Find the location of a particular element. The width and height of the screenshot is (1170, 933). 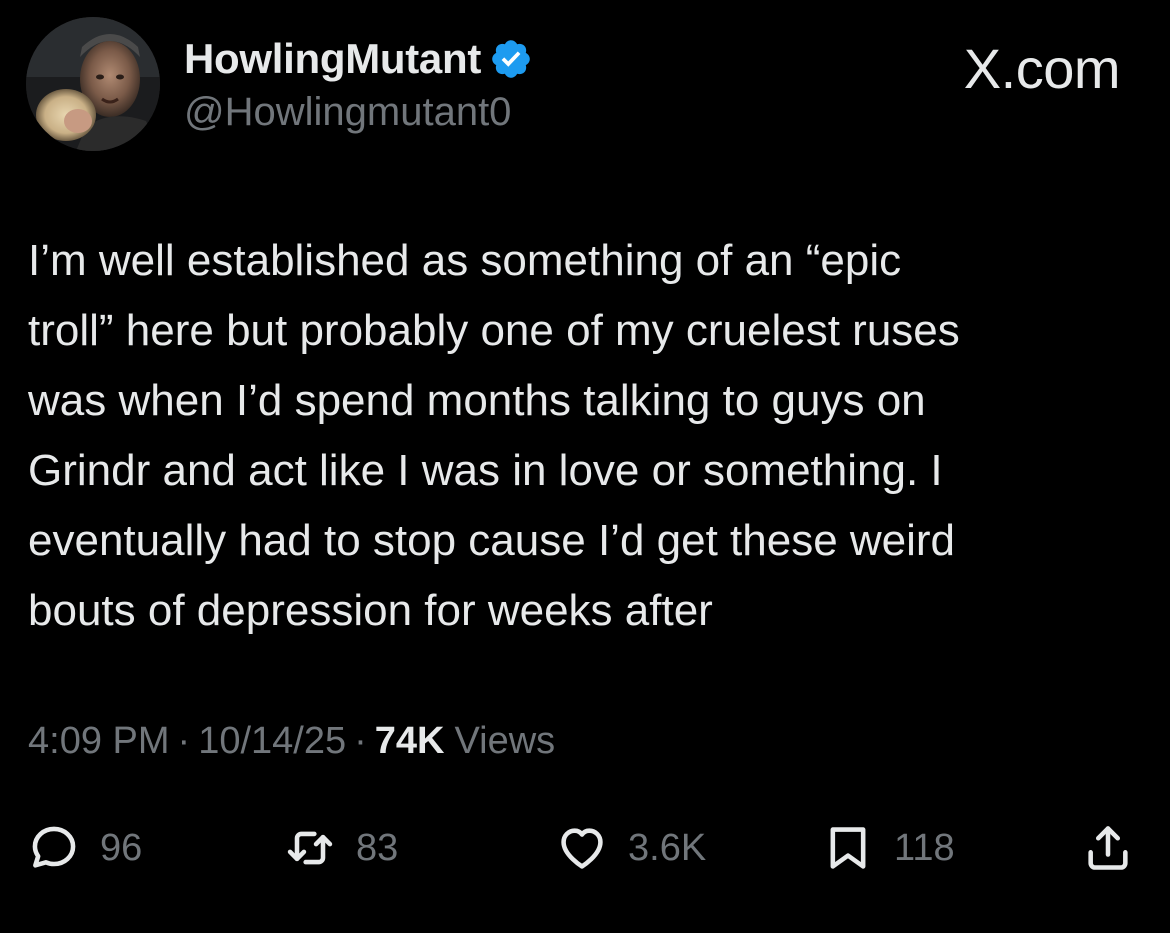

share-button is located at coordinates (1108, 848).